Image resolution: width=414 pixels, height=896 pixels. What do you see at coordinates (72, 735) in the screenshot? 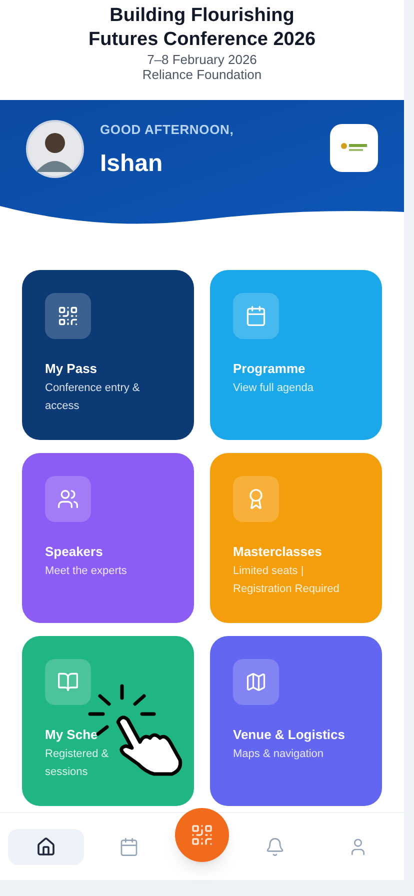
I see `card-title: My Sche` at bounding box center [72, 735].